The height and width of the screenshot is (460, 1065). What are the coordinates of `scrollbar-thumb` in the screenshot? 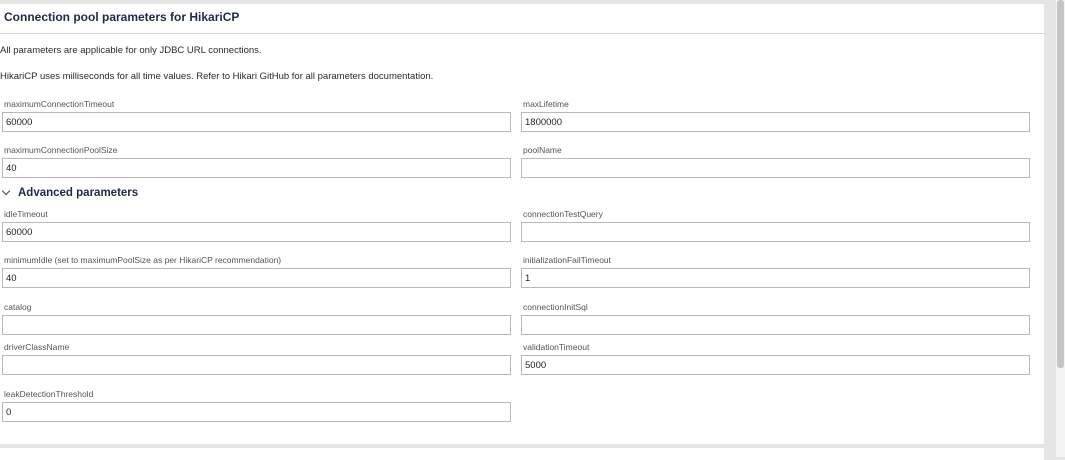 It's located at (1060, 184).